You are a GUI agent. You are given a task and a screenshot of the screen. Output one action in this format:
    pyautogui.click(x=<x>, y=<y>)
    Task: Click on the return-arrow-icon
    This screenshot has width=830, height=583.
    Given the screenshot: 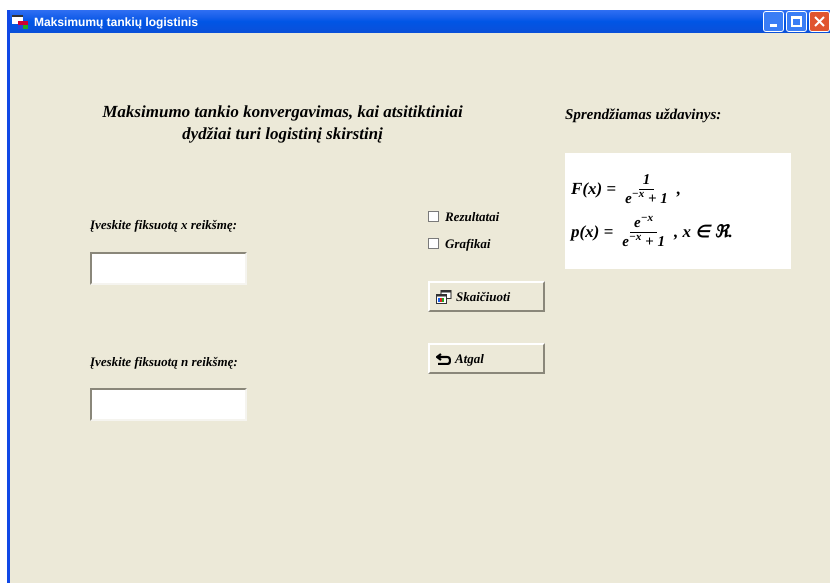 What is the action you would take?
    pyautogui.click(x=443, y=358)
    